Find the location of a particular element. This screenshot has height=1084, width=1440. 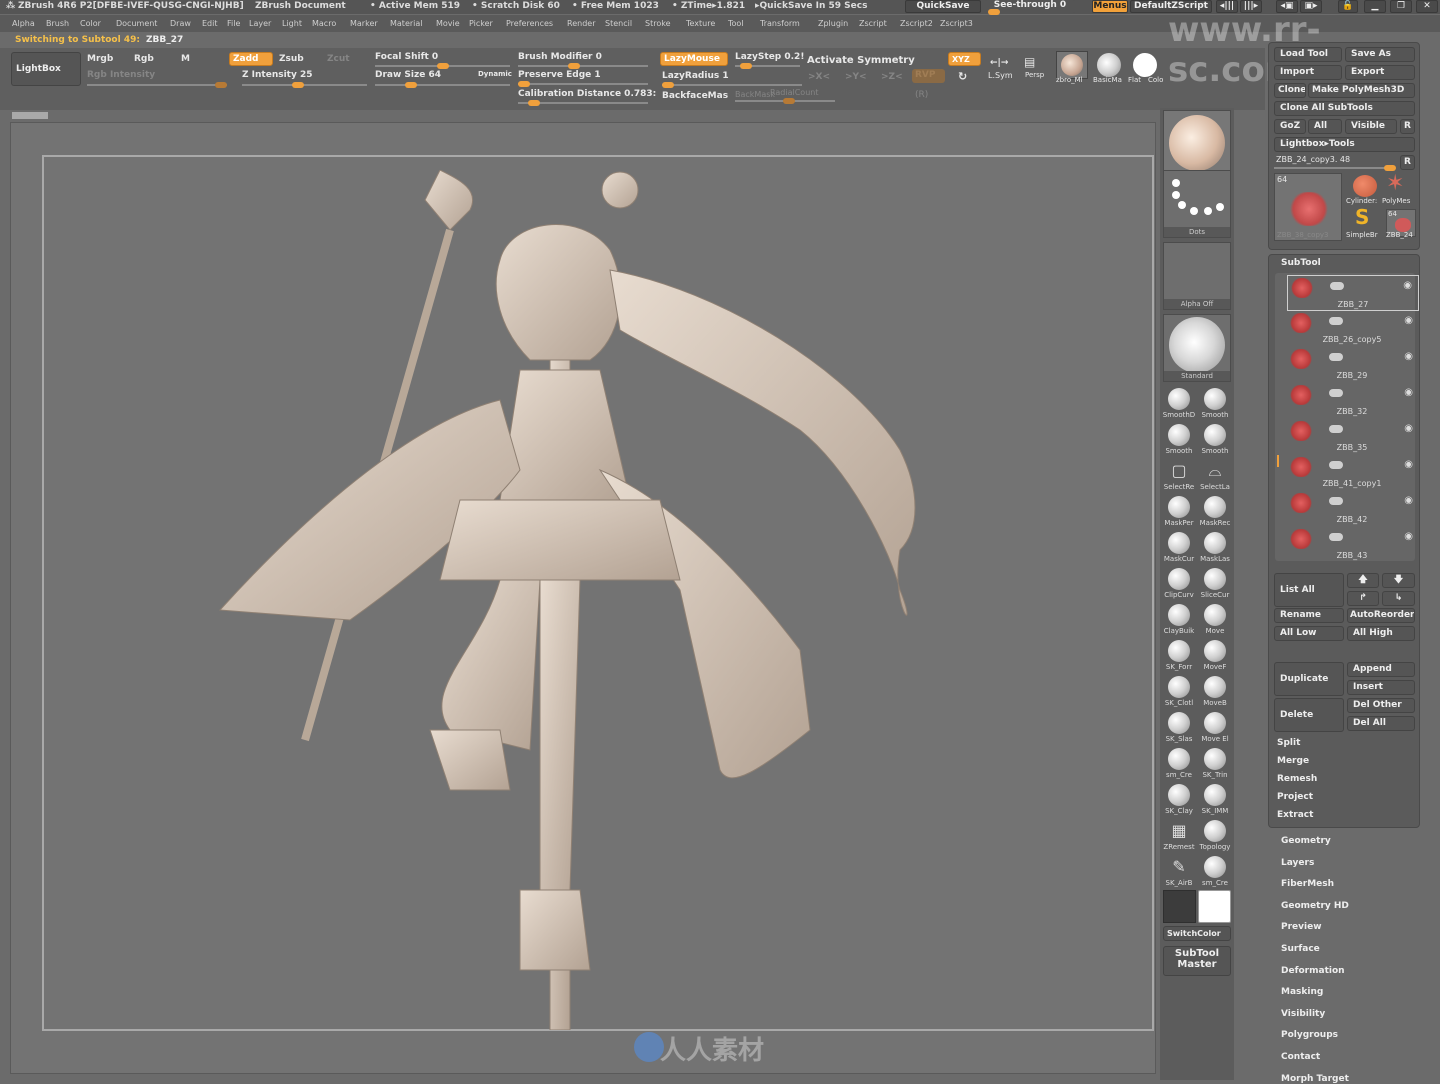

subpalette-visibility: Visibility is located at coordinates (1303, 1014).